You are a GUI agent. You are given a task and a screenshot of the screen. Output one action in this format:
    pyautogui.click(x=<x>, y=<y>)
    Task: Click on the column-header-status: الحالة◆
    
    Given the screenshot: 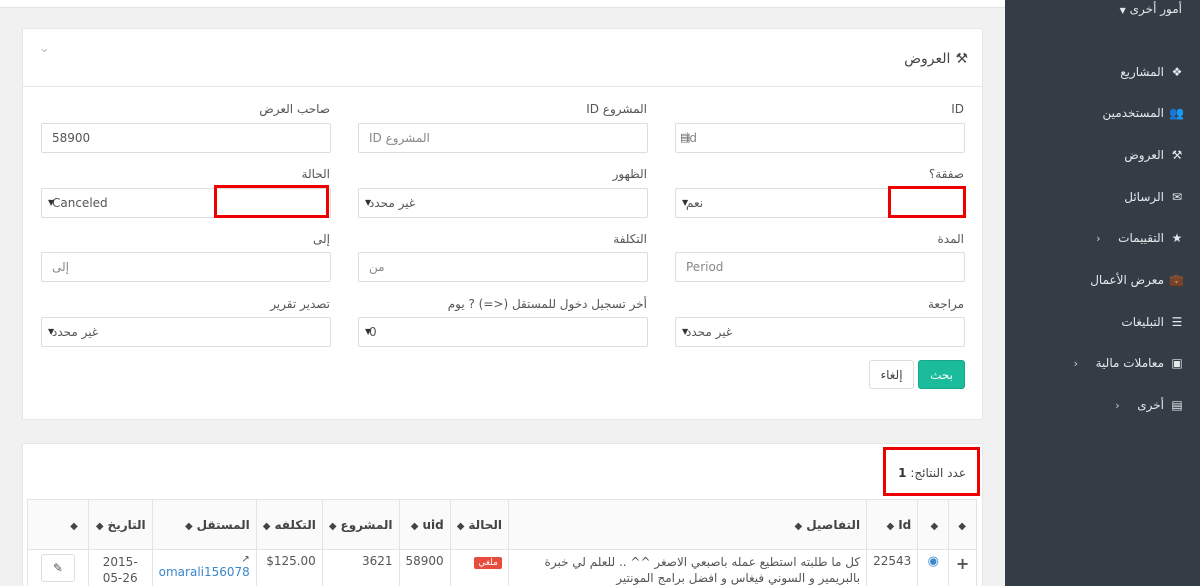 What is the action you would take?
    pyautogui.click(x=479, y=524)
    